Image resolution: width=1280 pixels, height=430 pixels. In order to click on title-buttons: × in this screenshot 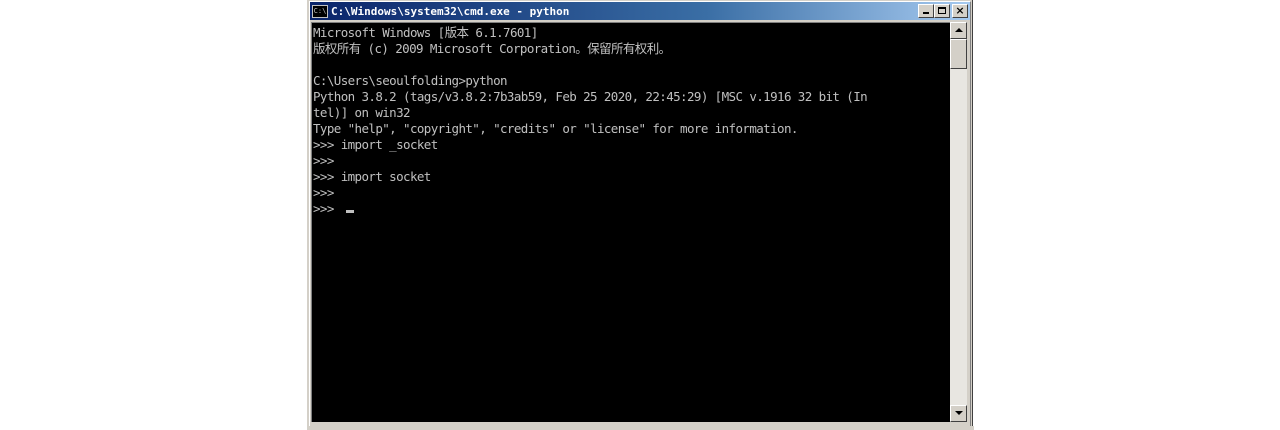, I will do `click(943, 11)`.